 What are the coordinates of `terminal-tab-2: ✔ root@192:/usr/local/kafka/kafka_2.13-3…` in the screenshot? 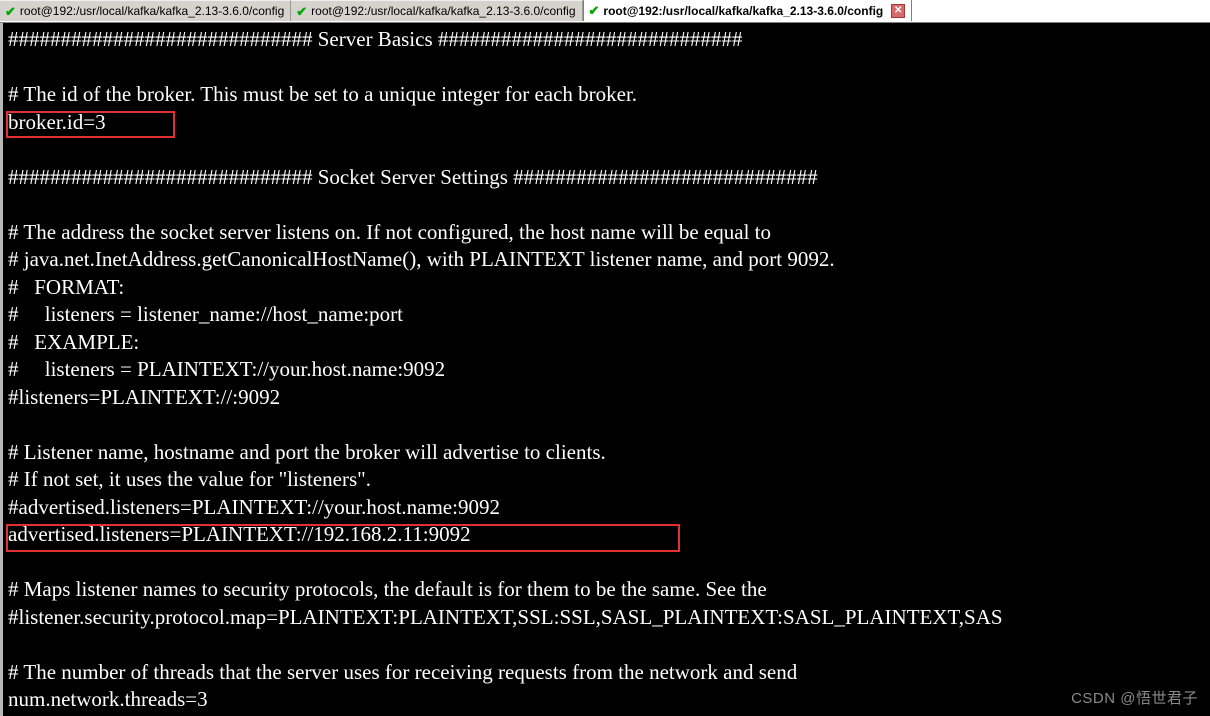 It's located at (437, 10).